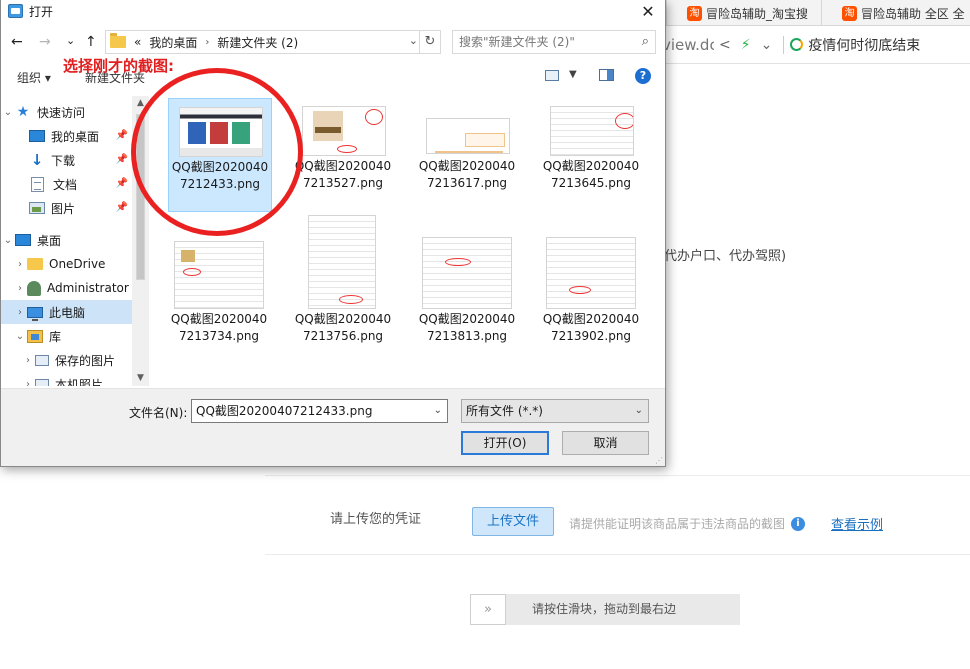 The width and height of the screenshot is (970, 669). I want to click on dialog-title: 打开, so click(41, 12).